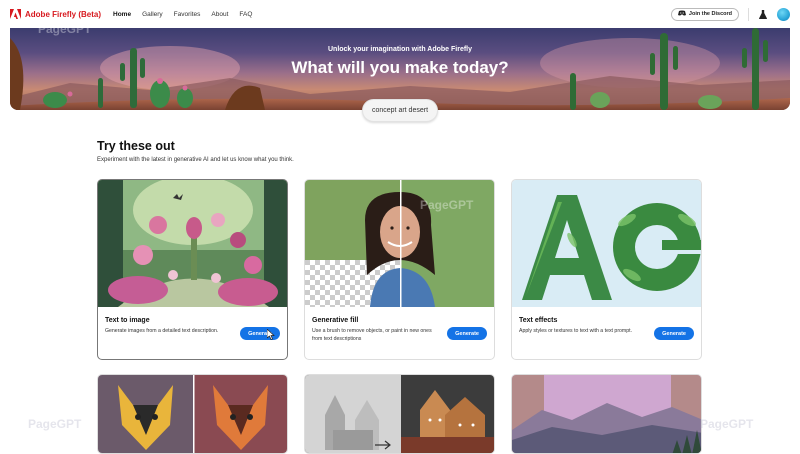 Image resolution: width=800 pixels, height=454 pixels. I want to click on card-image-leaf-letters, so click(606, 243).